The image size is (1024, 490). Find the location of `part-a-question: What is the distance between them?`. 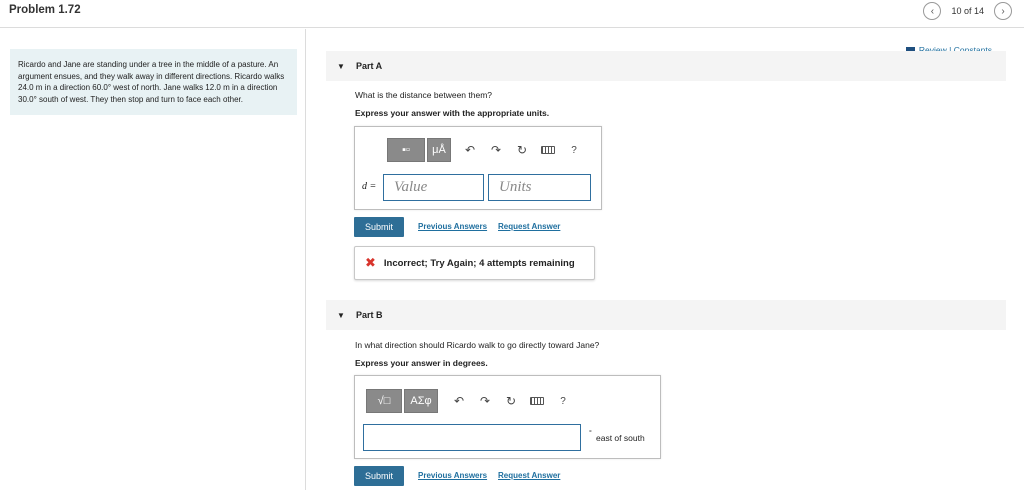

part-a-question: What is the distance between them? is located at coordinates (424, 95).